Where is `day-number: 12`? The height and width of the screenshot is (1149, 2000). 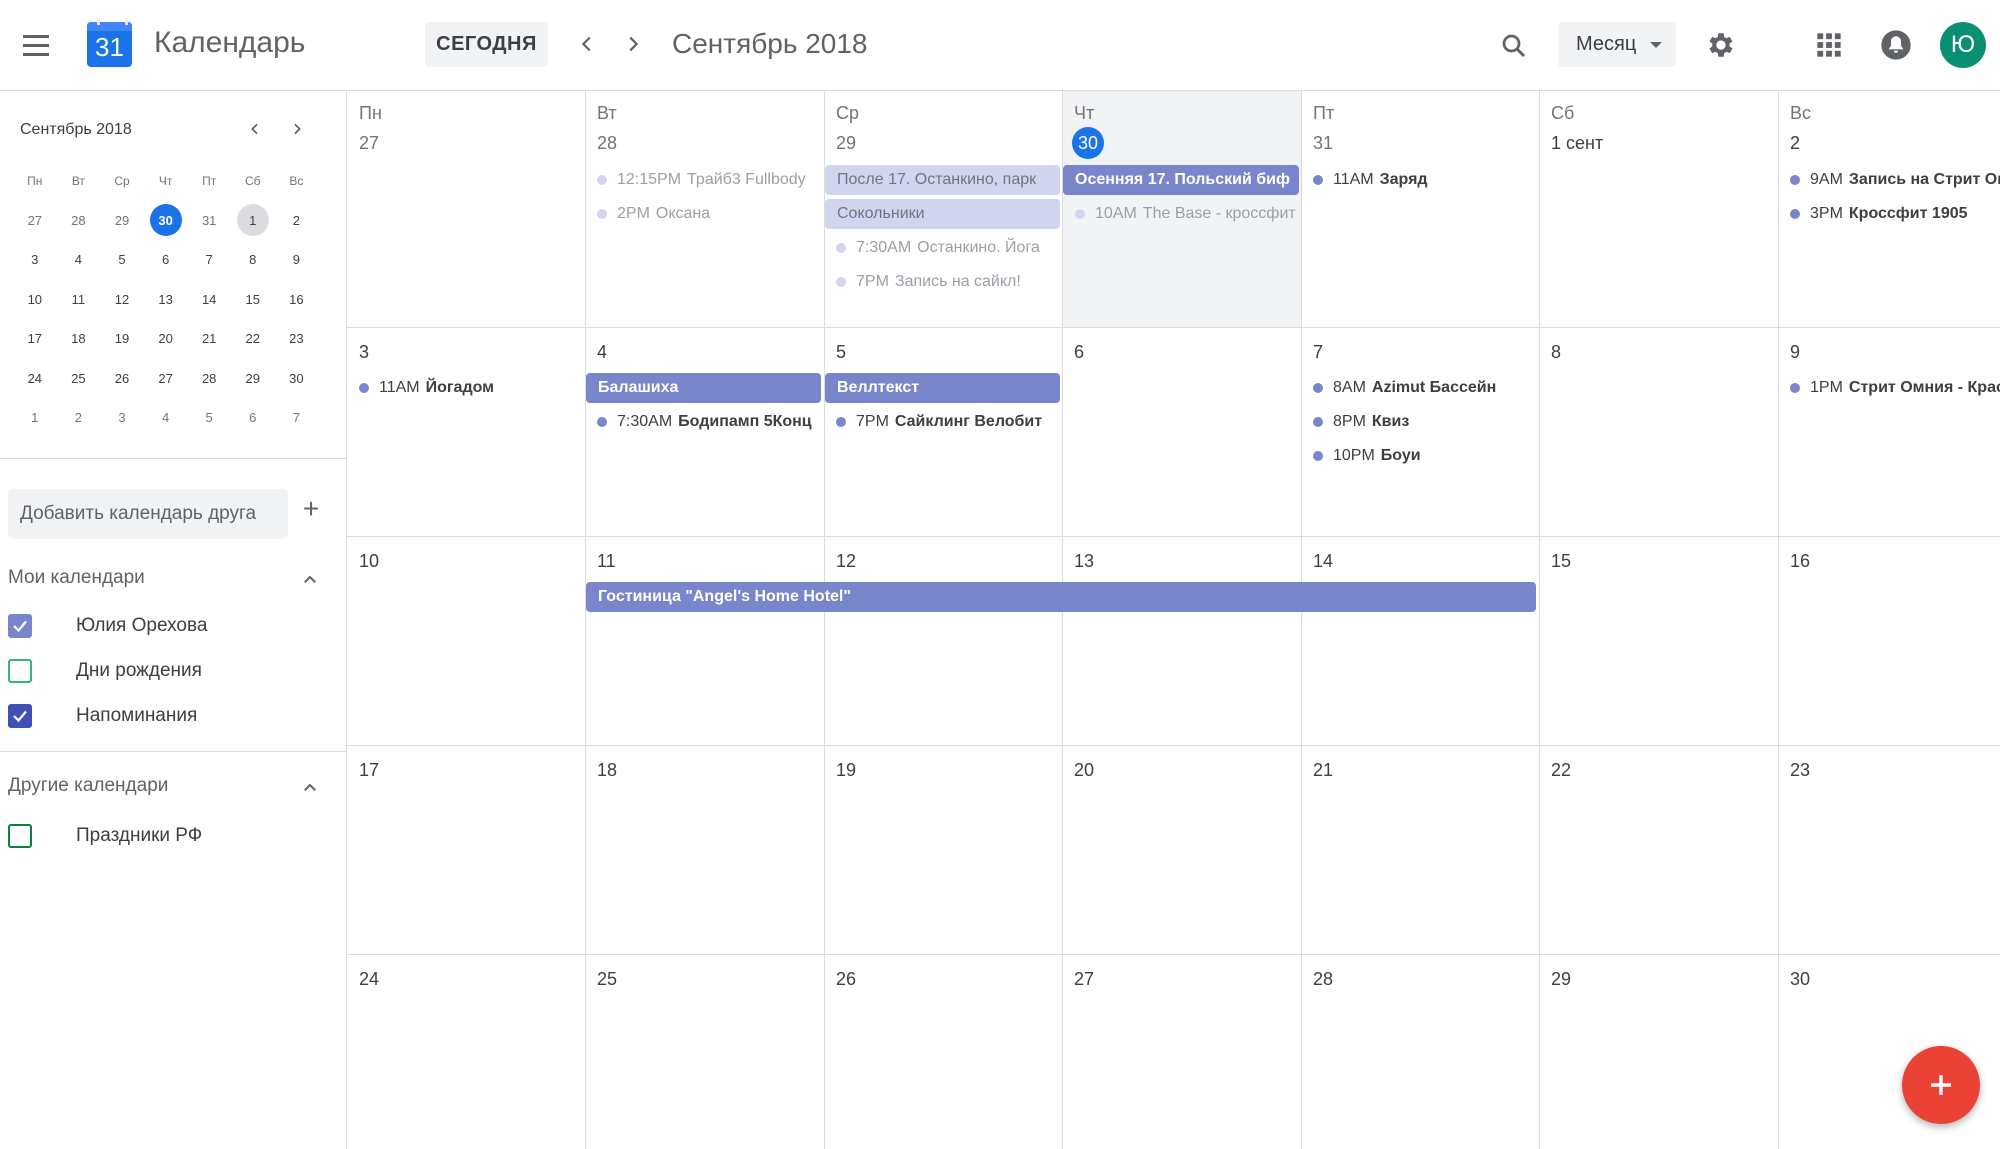 day-number: 12 is located at coordinates (846, 561).